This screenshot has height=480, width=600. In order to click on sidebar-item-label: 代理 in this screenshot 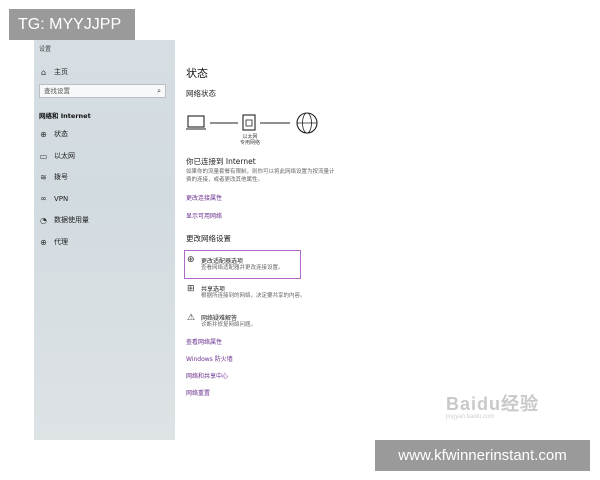, I will do `click(61, 242)`.